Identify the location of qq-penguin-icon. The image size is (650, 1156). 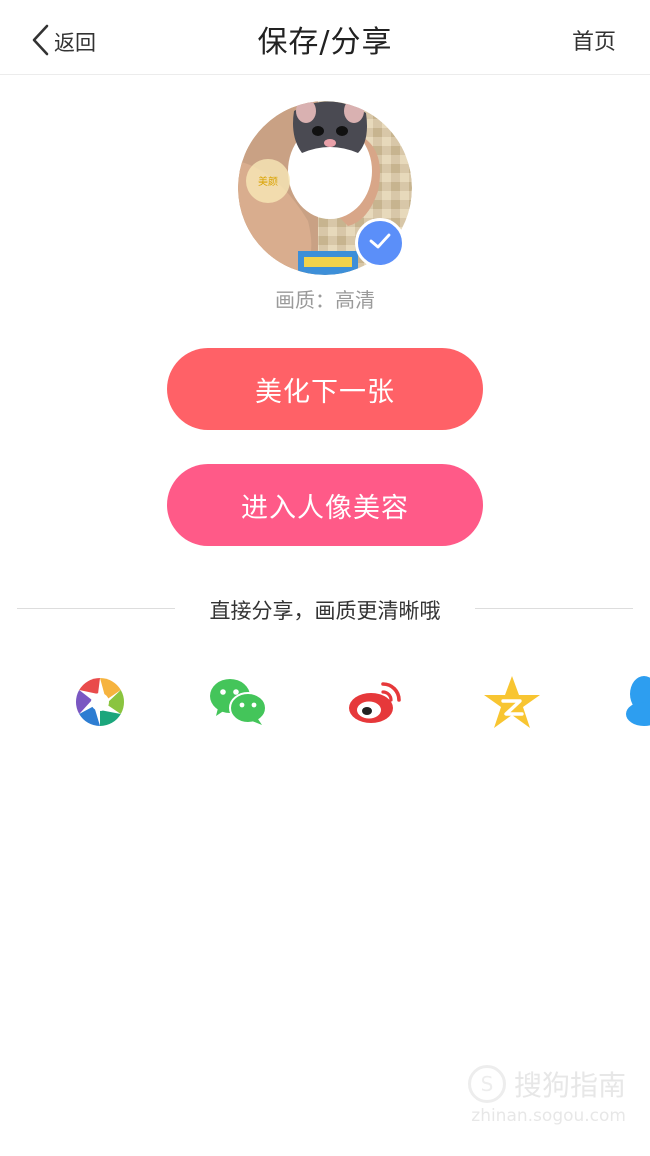
(637, 702).